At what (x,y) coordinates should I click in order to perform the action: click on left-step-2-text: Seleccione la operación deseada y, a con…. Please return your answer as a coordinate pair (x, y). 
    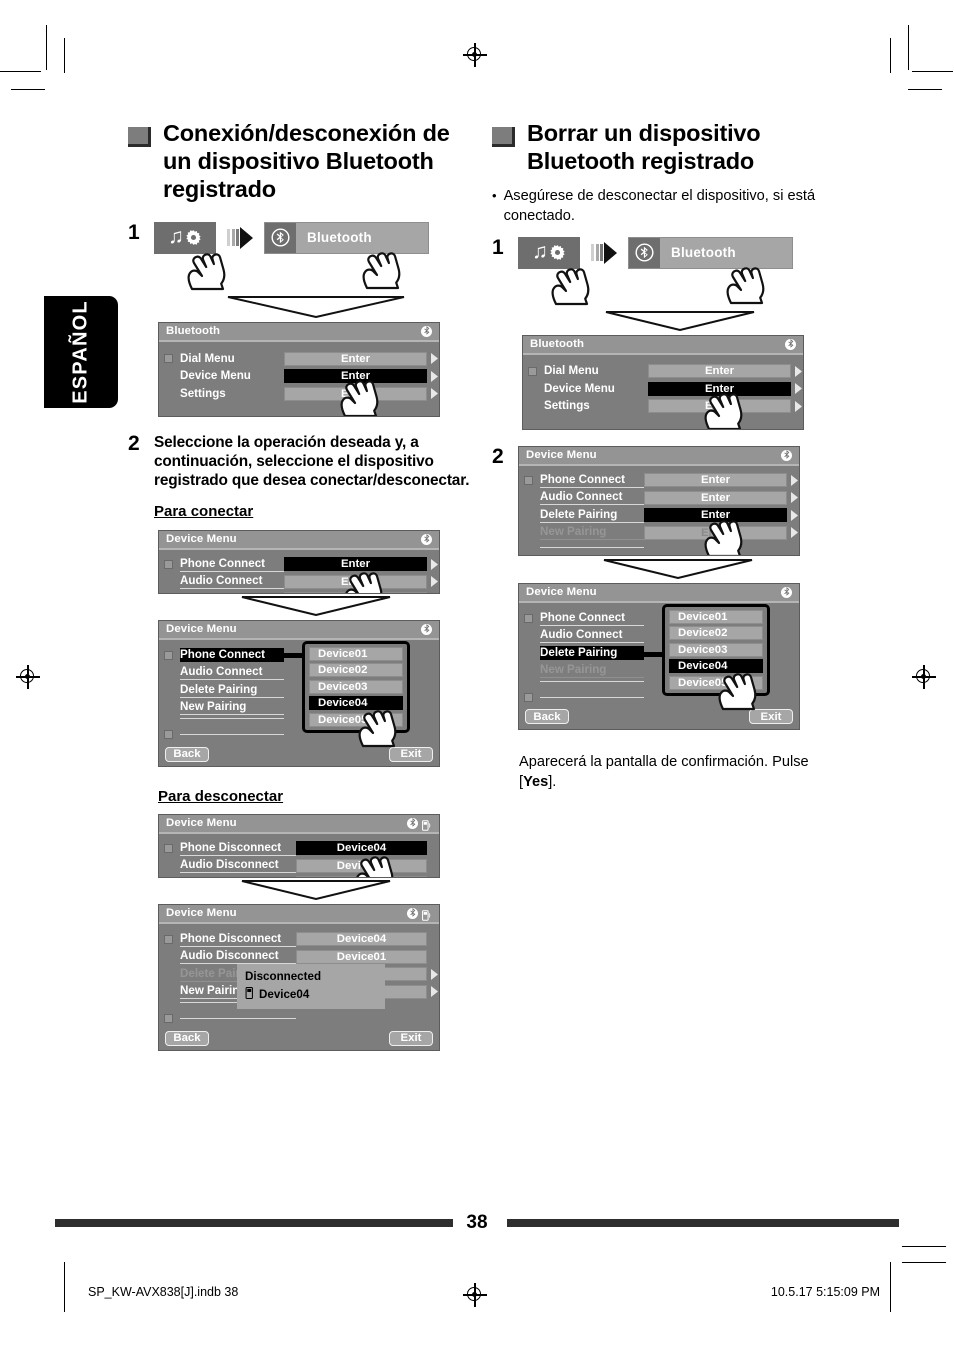
    Looking at the image, I should click on (312, 461).